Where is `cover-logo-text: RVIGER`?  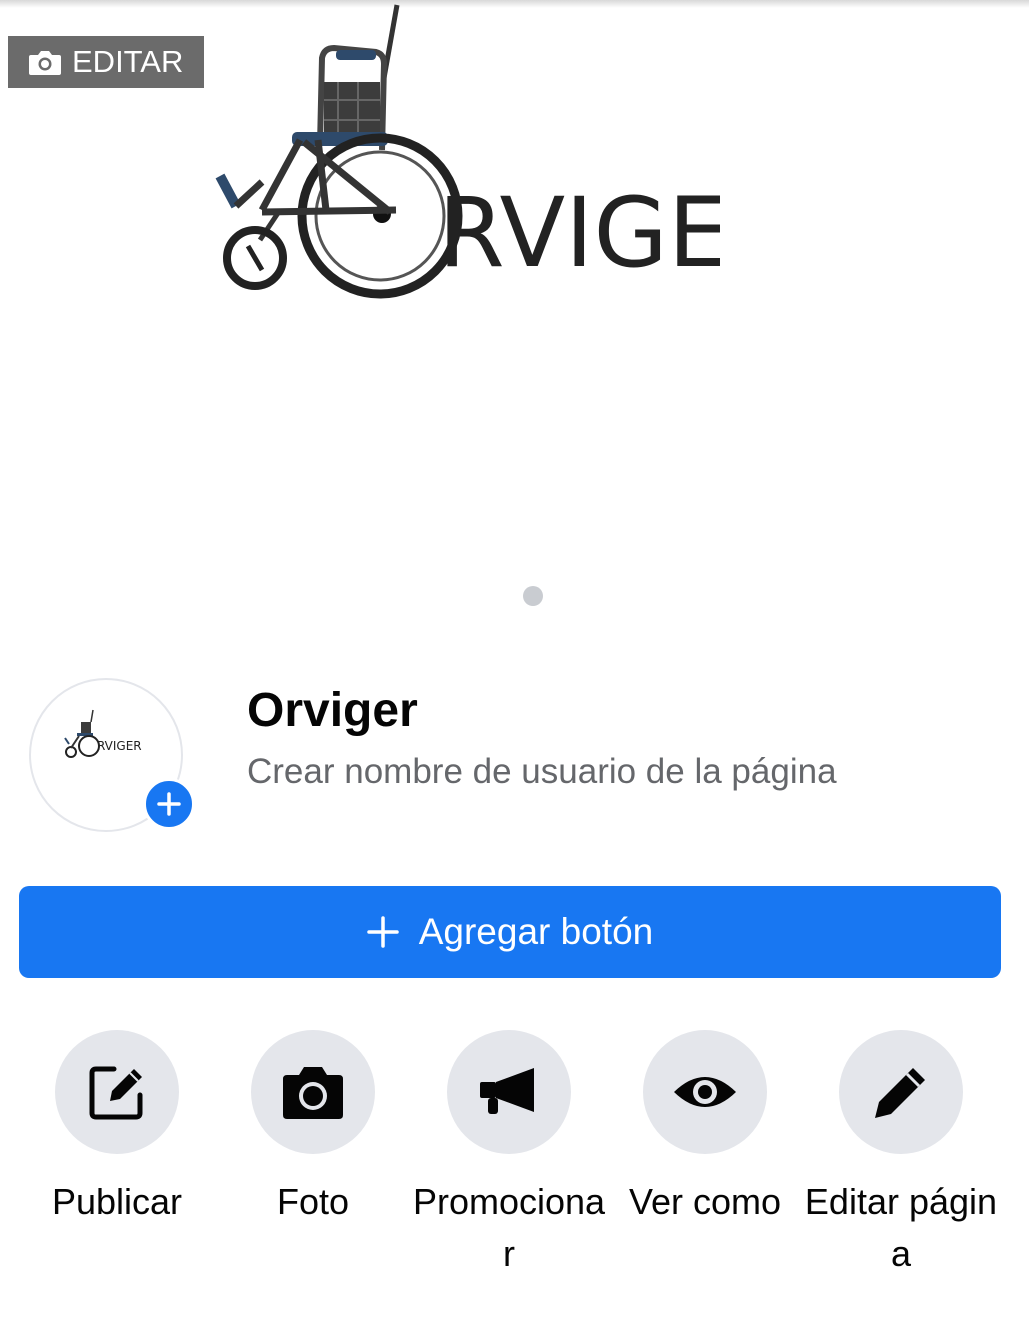
cover-logo-text: RVIGER is located at coordinates (579, 233).